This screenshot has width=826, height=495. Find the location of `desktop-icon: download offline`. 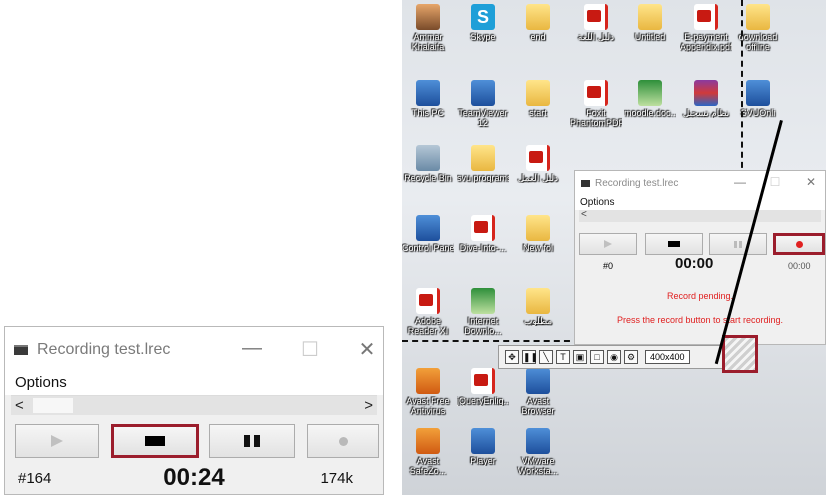

desktop-icon: download offline is located at coordinates (758, 28).